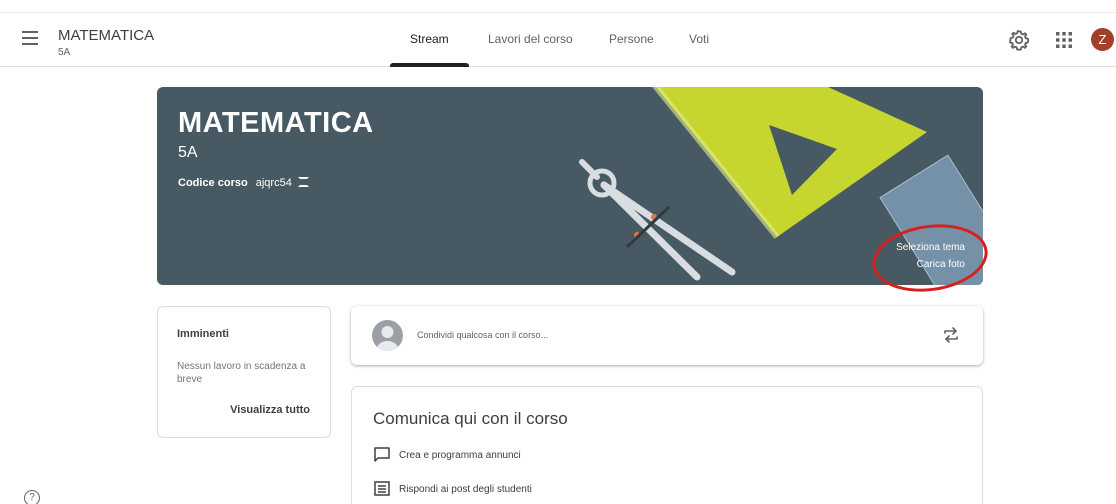 This screenshot has width=1116, height=504. What do you see at coordinates (382, 454) in the screenshot?
I see `announcement-icon` at bounding box center [382, 454].